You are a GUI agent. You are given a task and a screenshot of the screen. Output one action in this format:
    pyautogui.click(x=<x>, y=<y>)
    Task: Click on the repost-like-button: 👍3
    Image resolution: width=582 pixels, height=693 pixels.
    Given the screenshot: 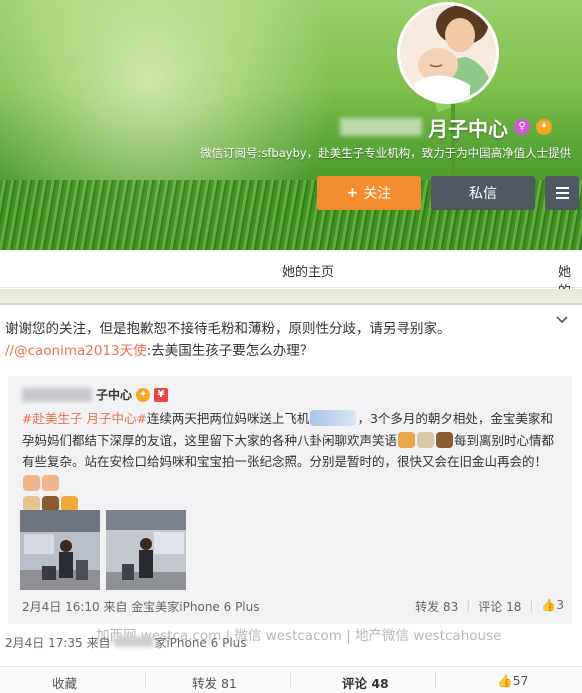 What is the action you would take?
    pyautogui.click(x=552, y=606)
    